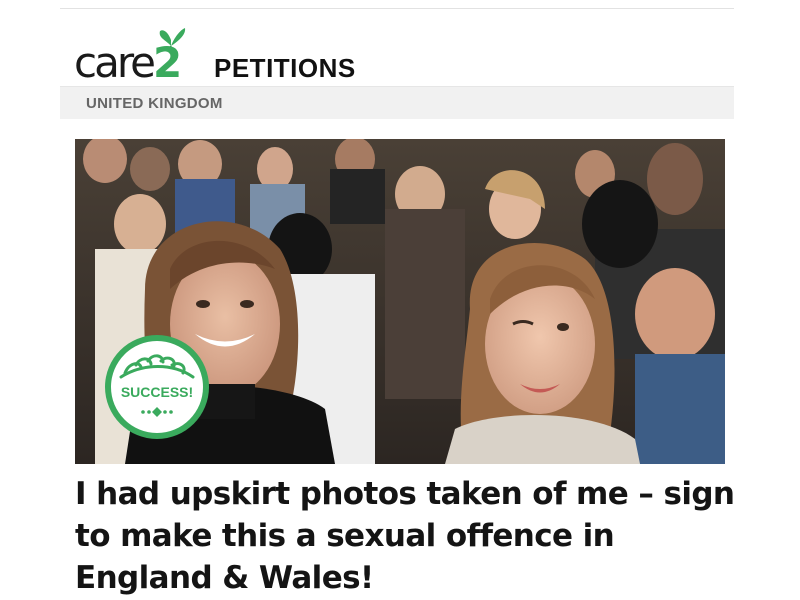 The image size is (800, 600). Describe the element at coordinates (285, 68) in the screenshot. I see `section-label: PETITIONS` at that location.